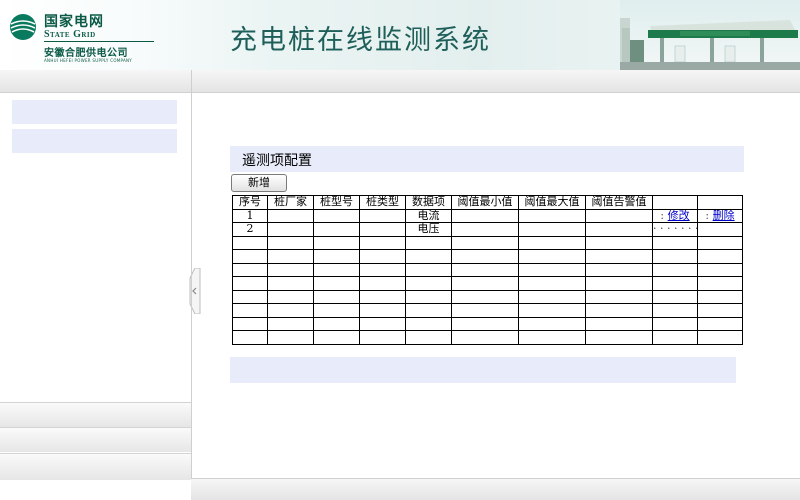 The height and width of the screenshot is (500, 800). I want to click on col-type: 桩类型, so click(382, 202).